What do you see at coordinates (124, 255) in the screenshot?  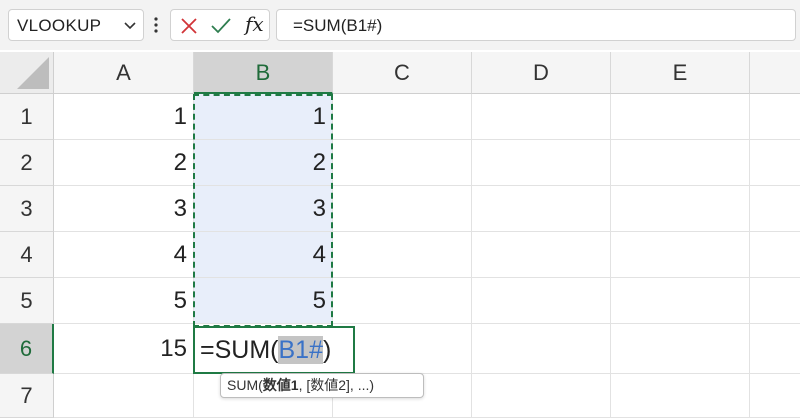 I see `cell-a4: 4` at bounding box center [124, 255].